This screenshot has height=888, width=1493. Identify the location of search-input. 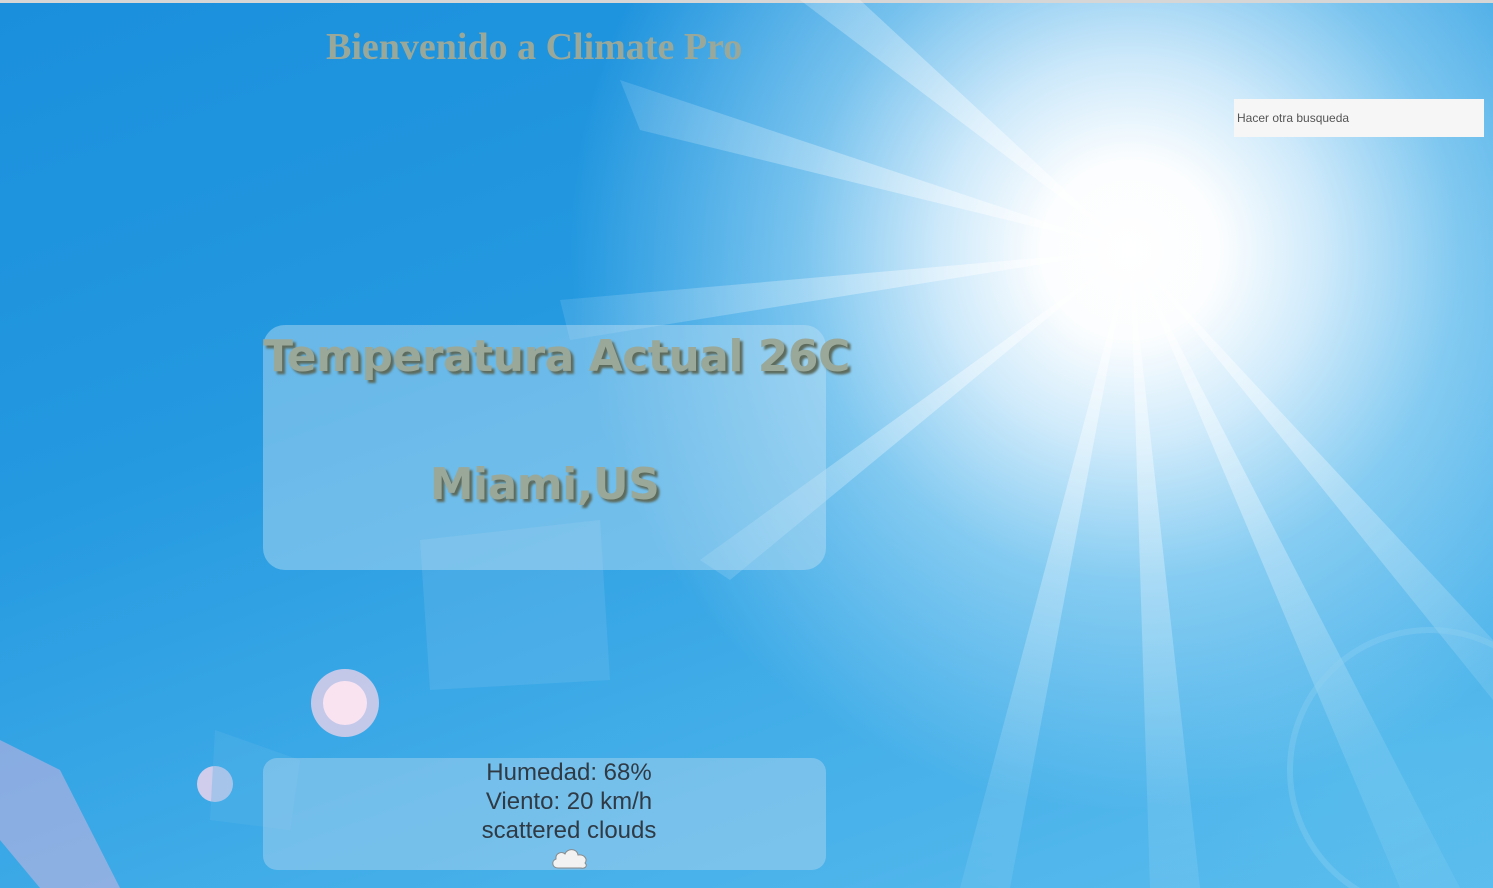
(1359, 118).